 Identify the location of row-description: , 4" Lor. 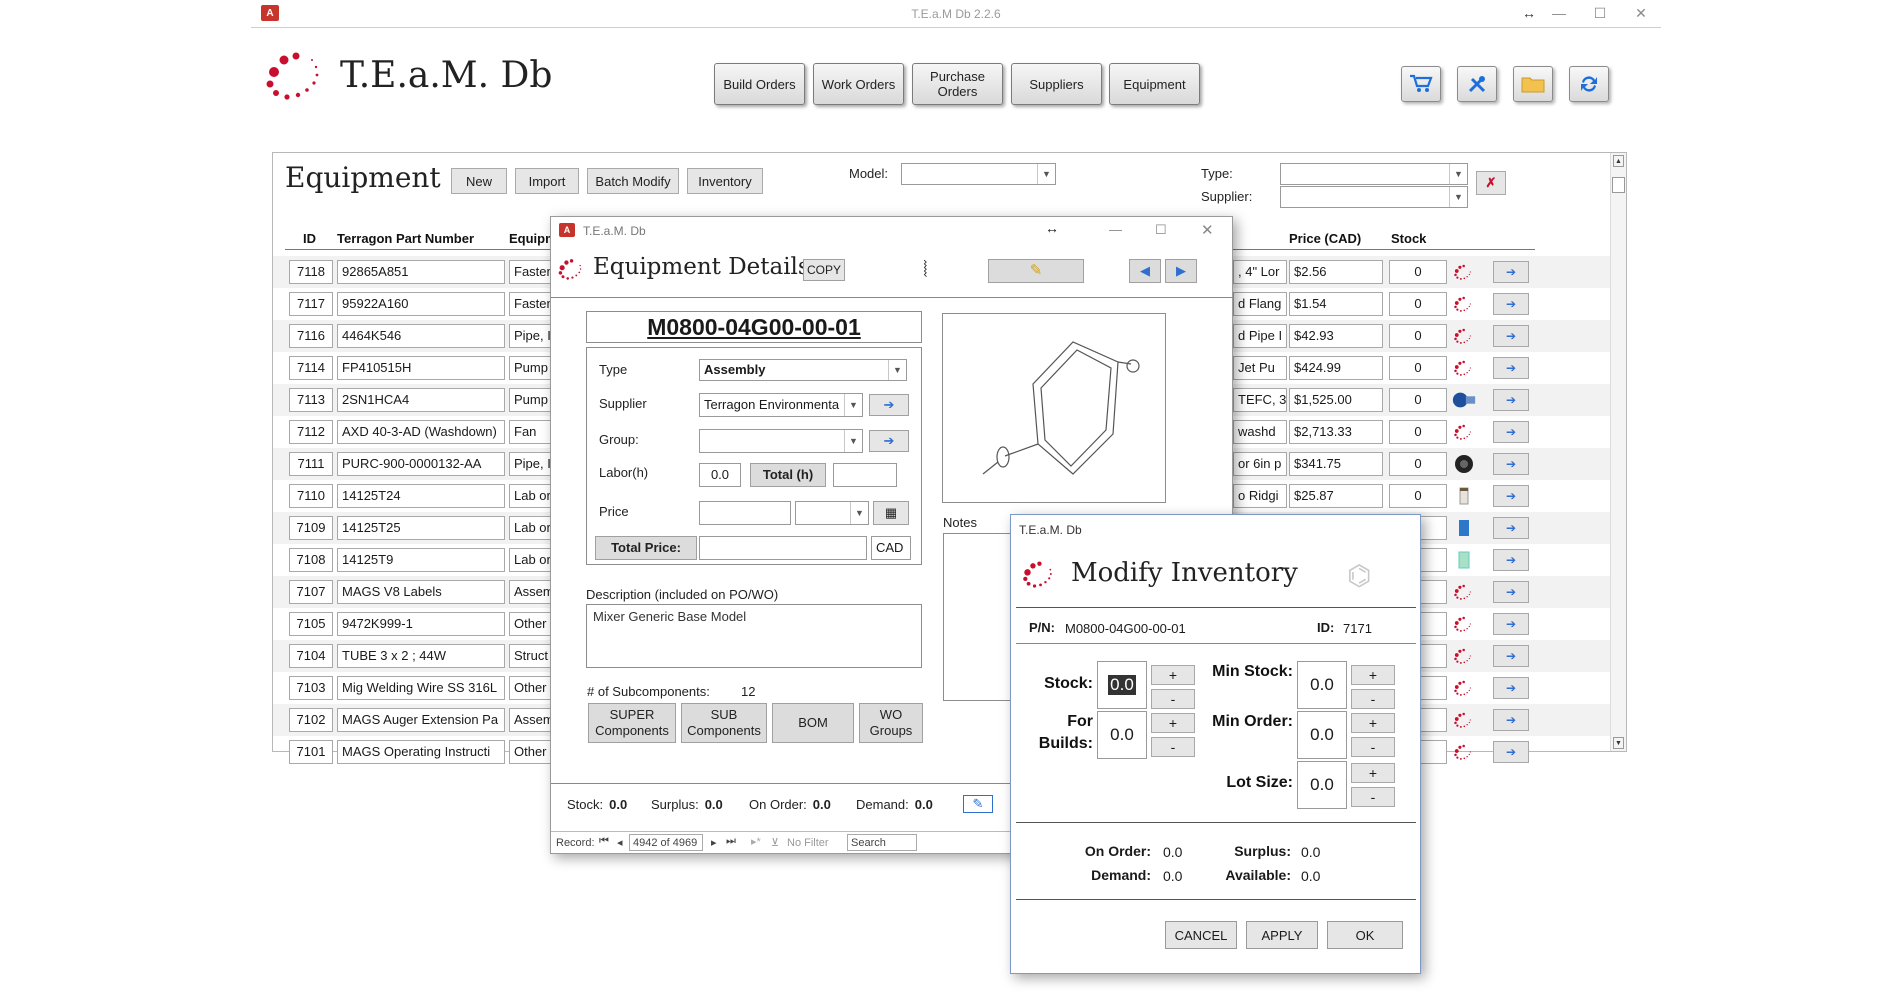
(1260, 272).